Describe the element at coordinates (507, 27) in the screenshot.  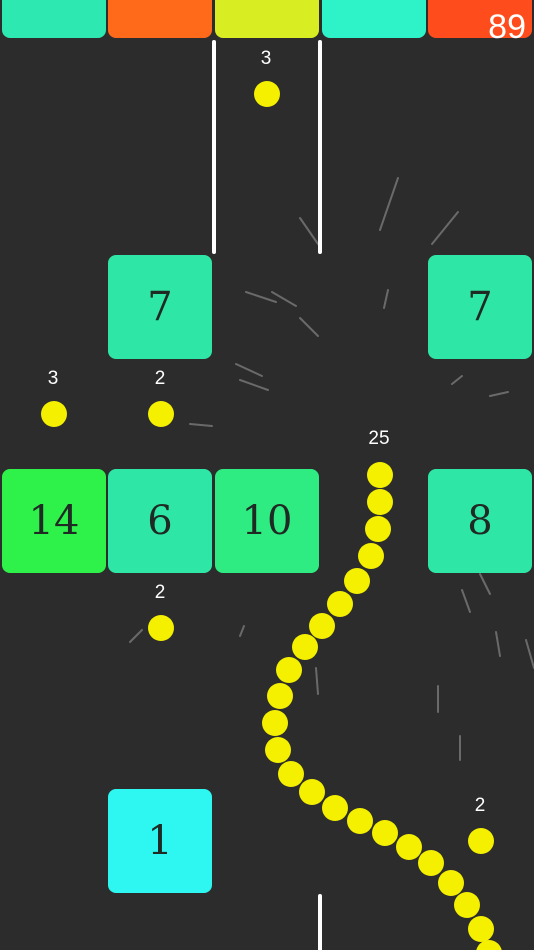
I see `score-counter: 89` at that location.